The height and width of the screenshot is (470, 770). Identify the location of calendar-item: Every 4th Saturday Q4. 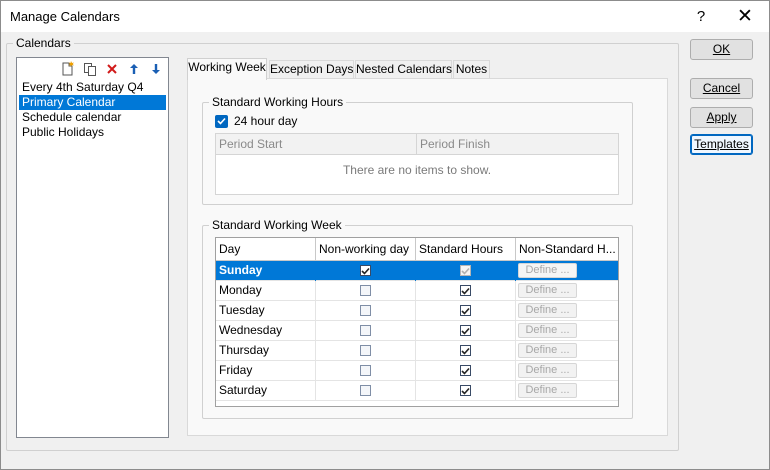
(92, 87).